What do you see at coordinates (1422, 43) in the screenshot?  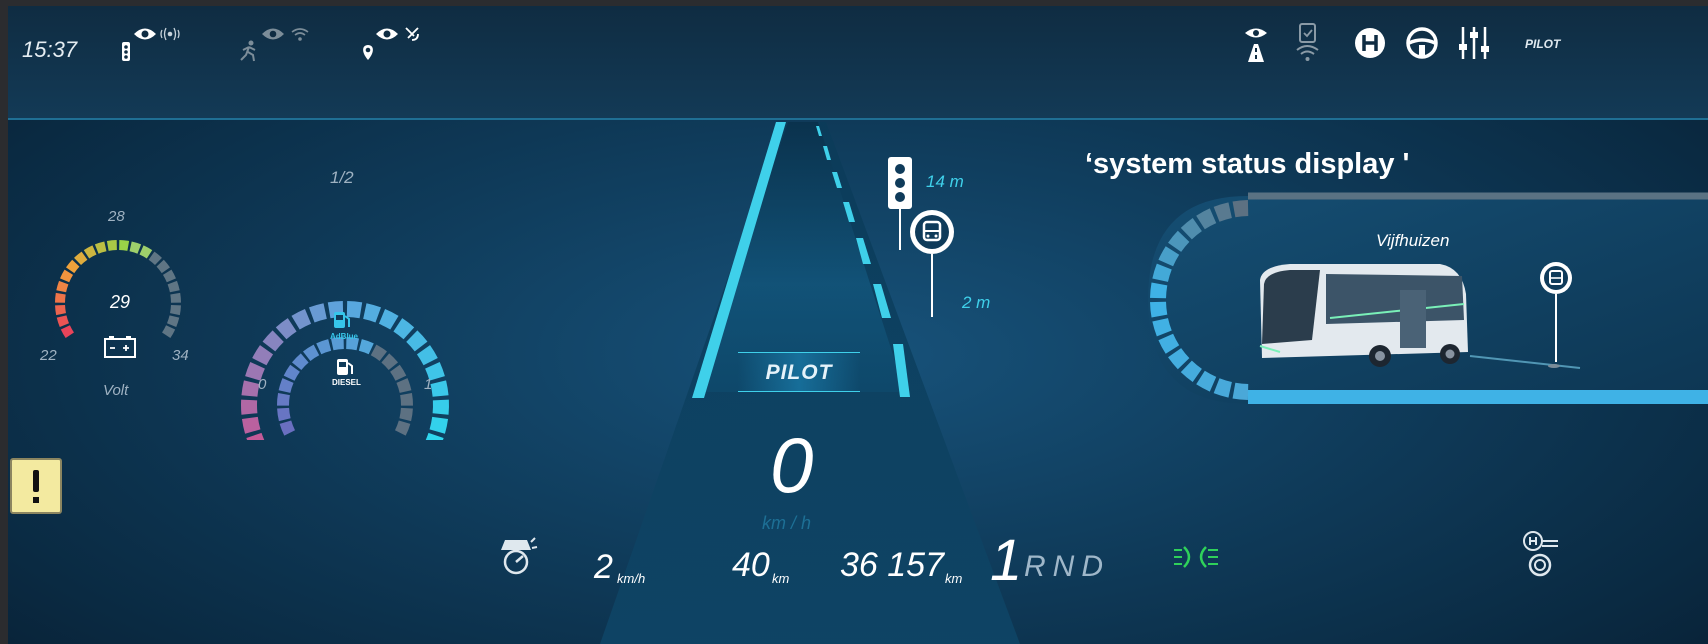 I see `steering-wheel-icon` at bounding box center [1422, 43].